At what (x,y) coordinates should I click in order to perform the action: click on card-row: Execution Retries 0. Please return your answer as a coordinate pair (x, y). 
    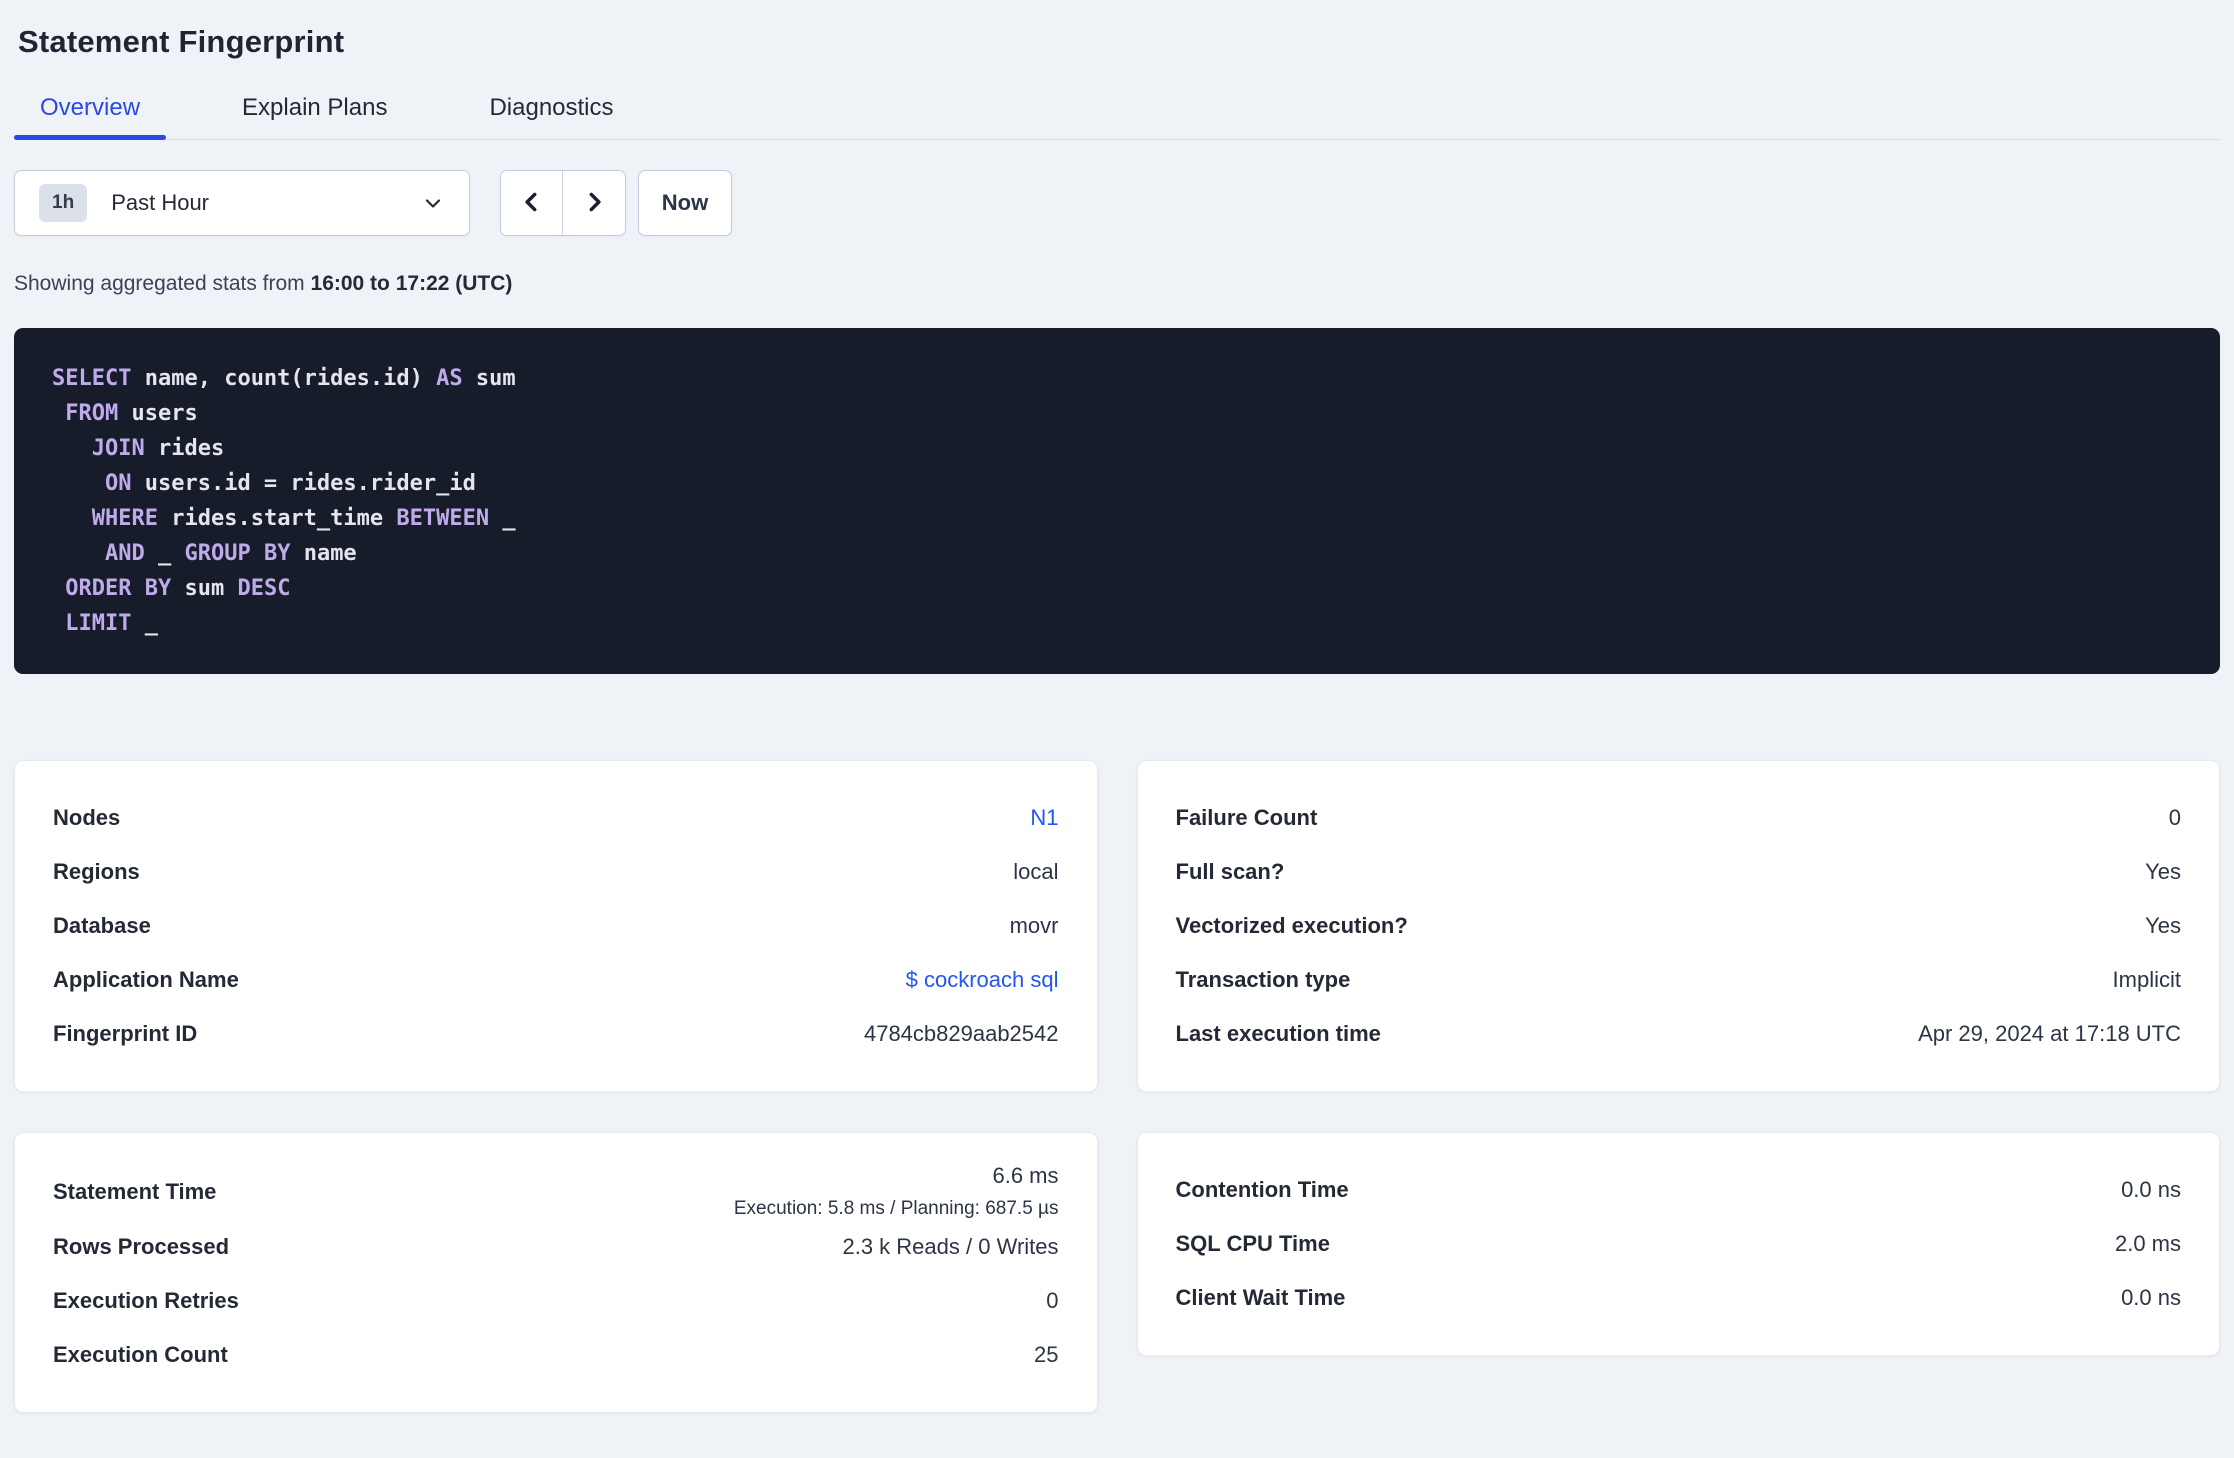
    Looking at the image, I should click on (556, 1301).